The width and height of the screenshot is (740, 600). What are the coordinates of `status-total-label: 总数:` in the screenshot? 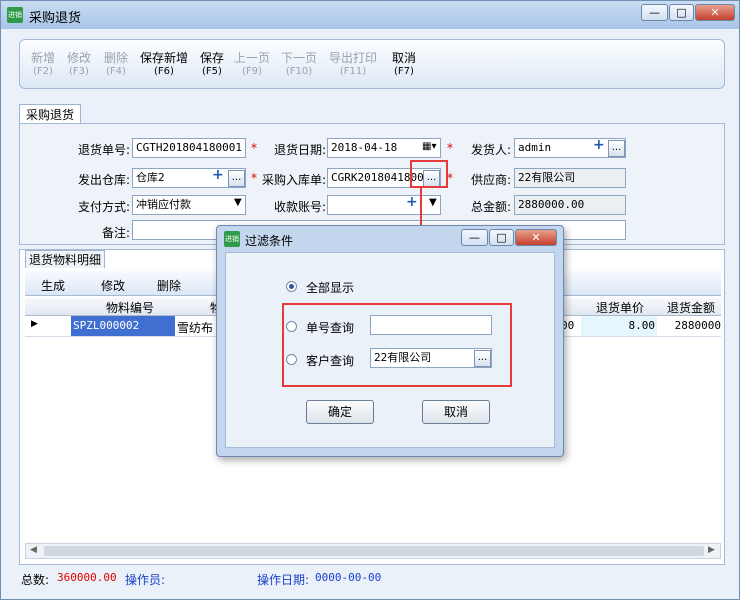 It's located at (35, 580).